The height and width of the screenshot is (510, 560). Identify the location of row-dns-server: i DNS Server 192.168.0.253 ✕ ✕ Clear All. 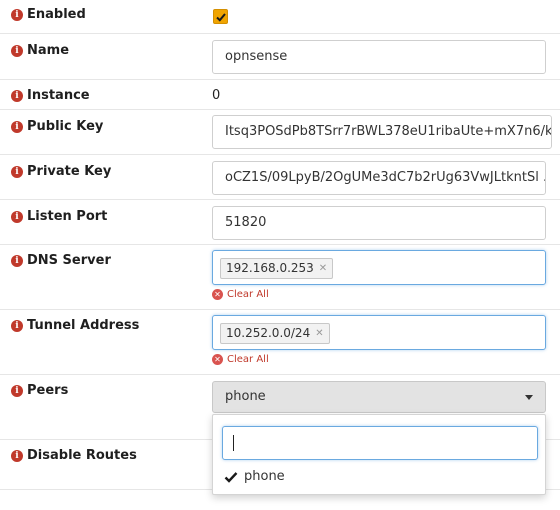
(280, 277).